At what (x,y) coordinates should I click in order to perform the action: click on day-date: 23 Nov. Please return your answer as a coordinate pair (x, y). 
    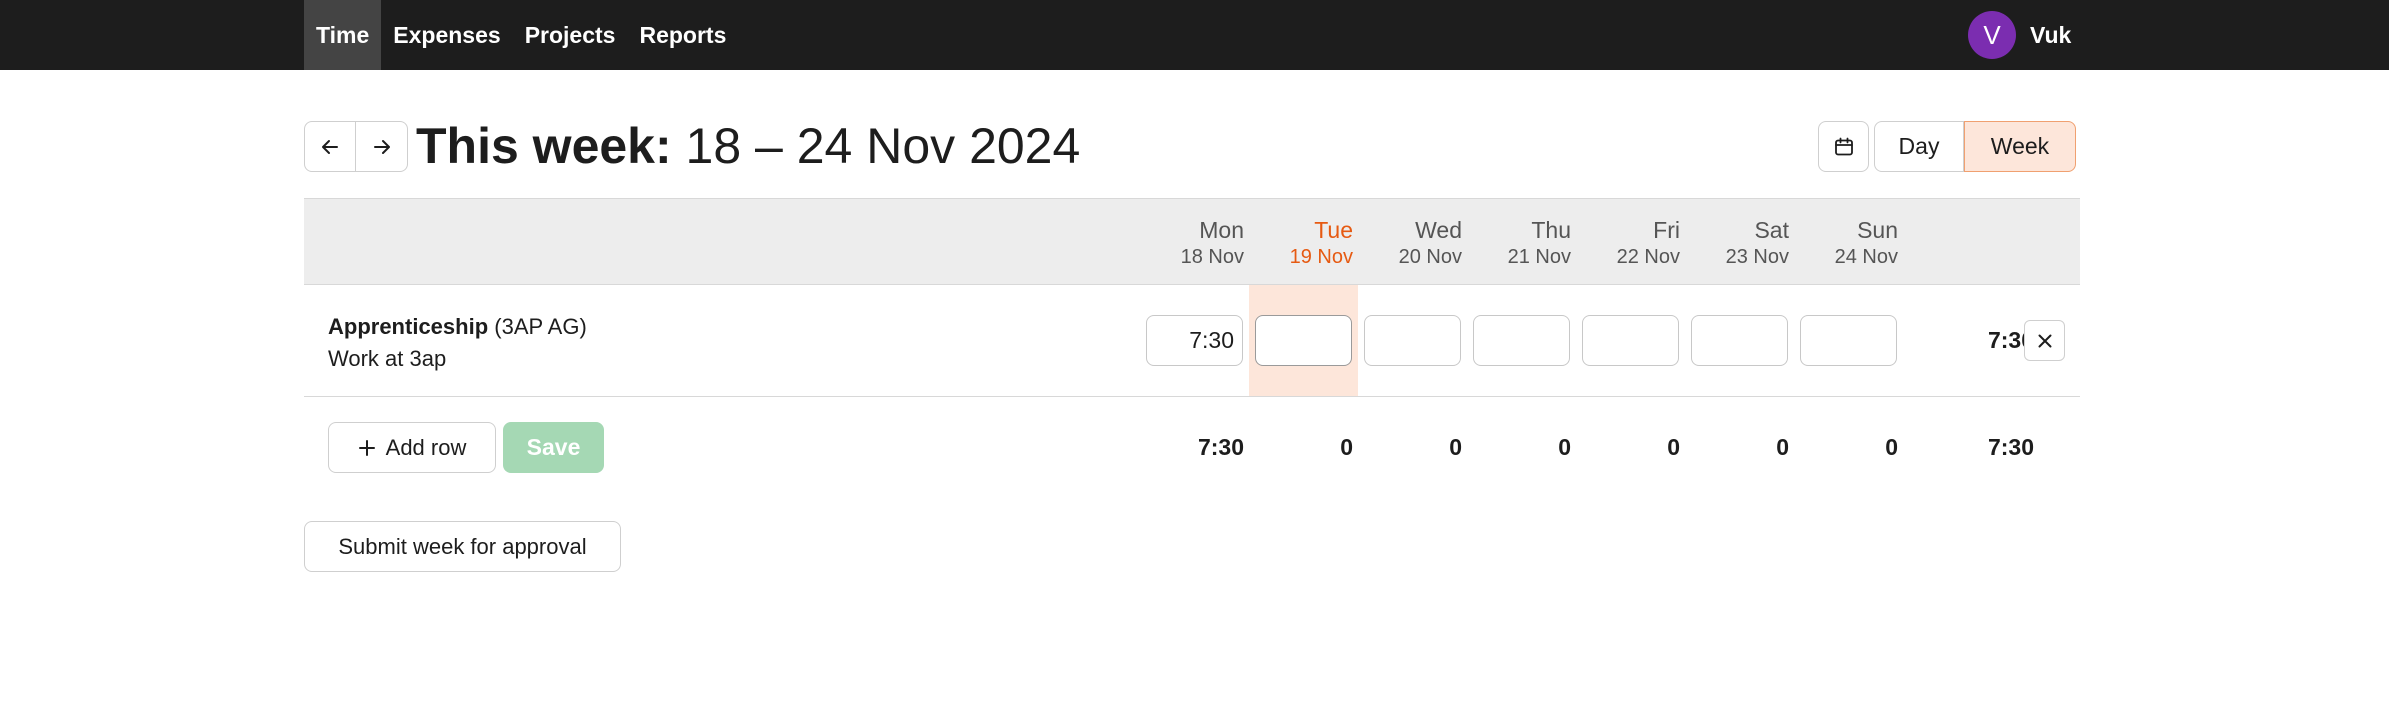
    Looking at the image, I should click on (1757, 256).